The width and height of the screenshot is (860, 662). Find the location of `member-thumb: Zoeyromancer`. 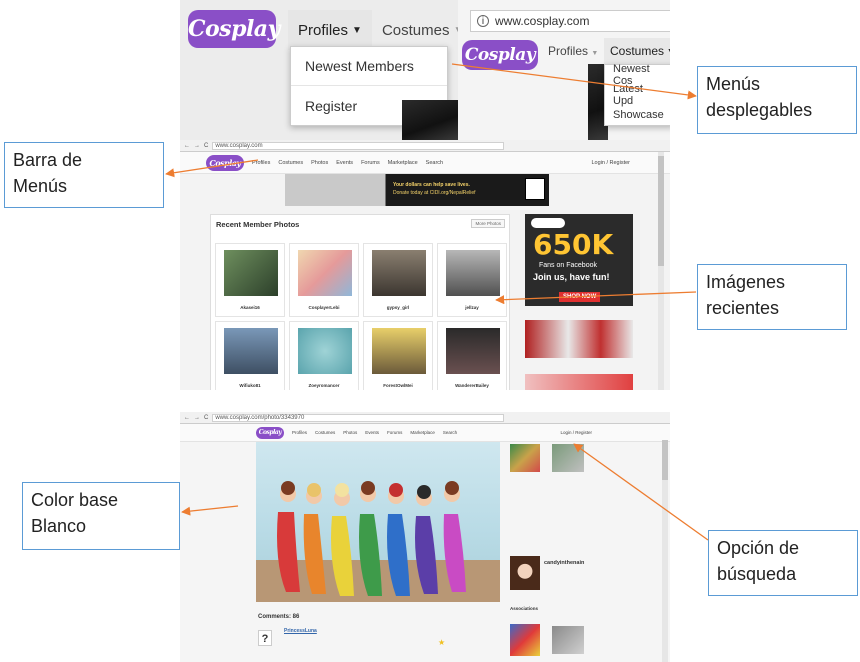

member-thumb: Zoeyromancer is located at coordinates (324, 355).